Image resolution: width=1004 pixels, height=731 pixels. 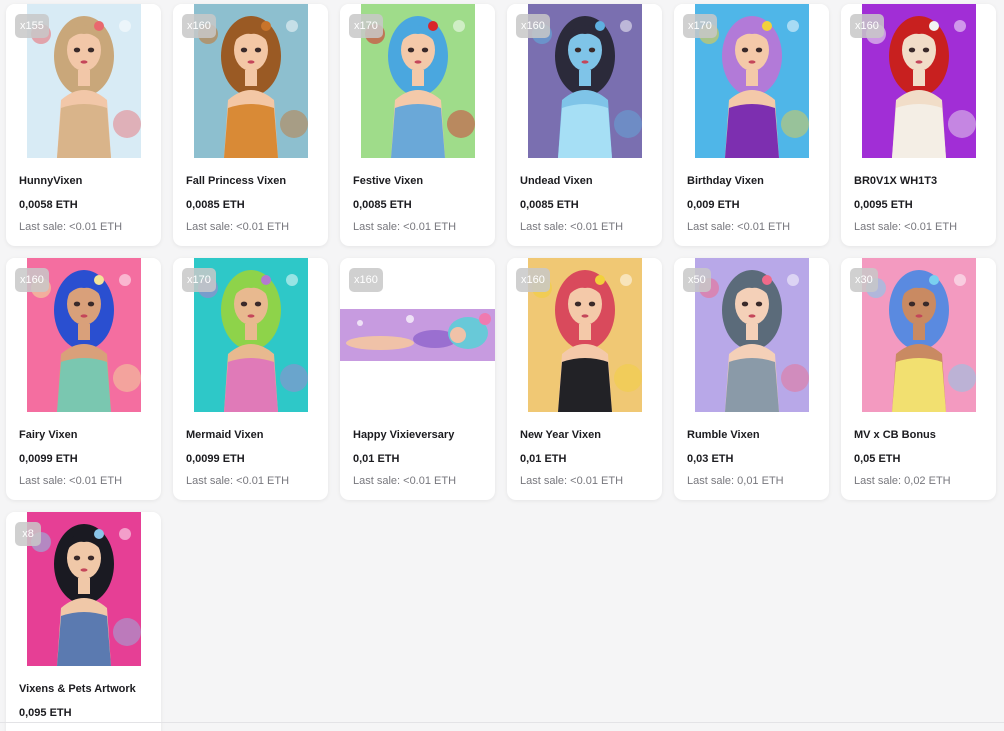 What do you see at coordinates (883, 205) in the screenshot?
I see `item-price: 0,0095 ETH` at bounding box center [883, 205].